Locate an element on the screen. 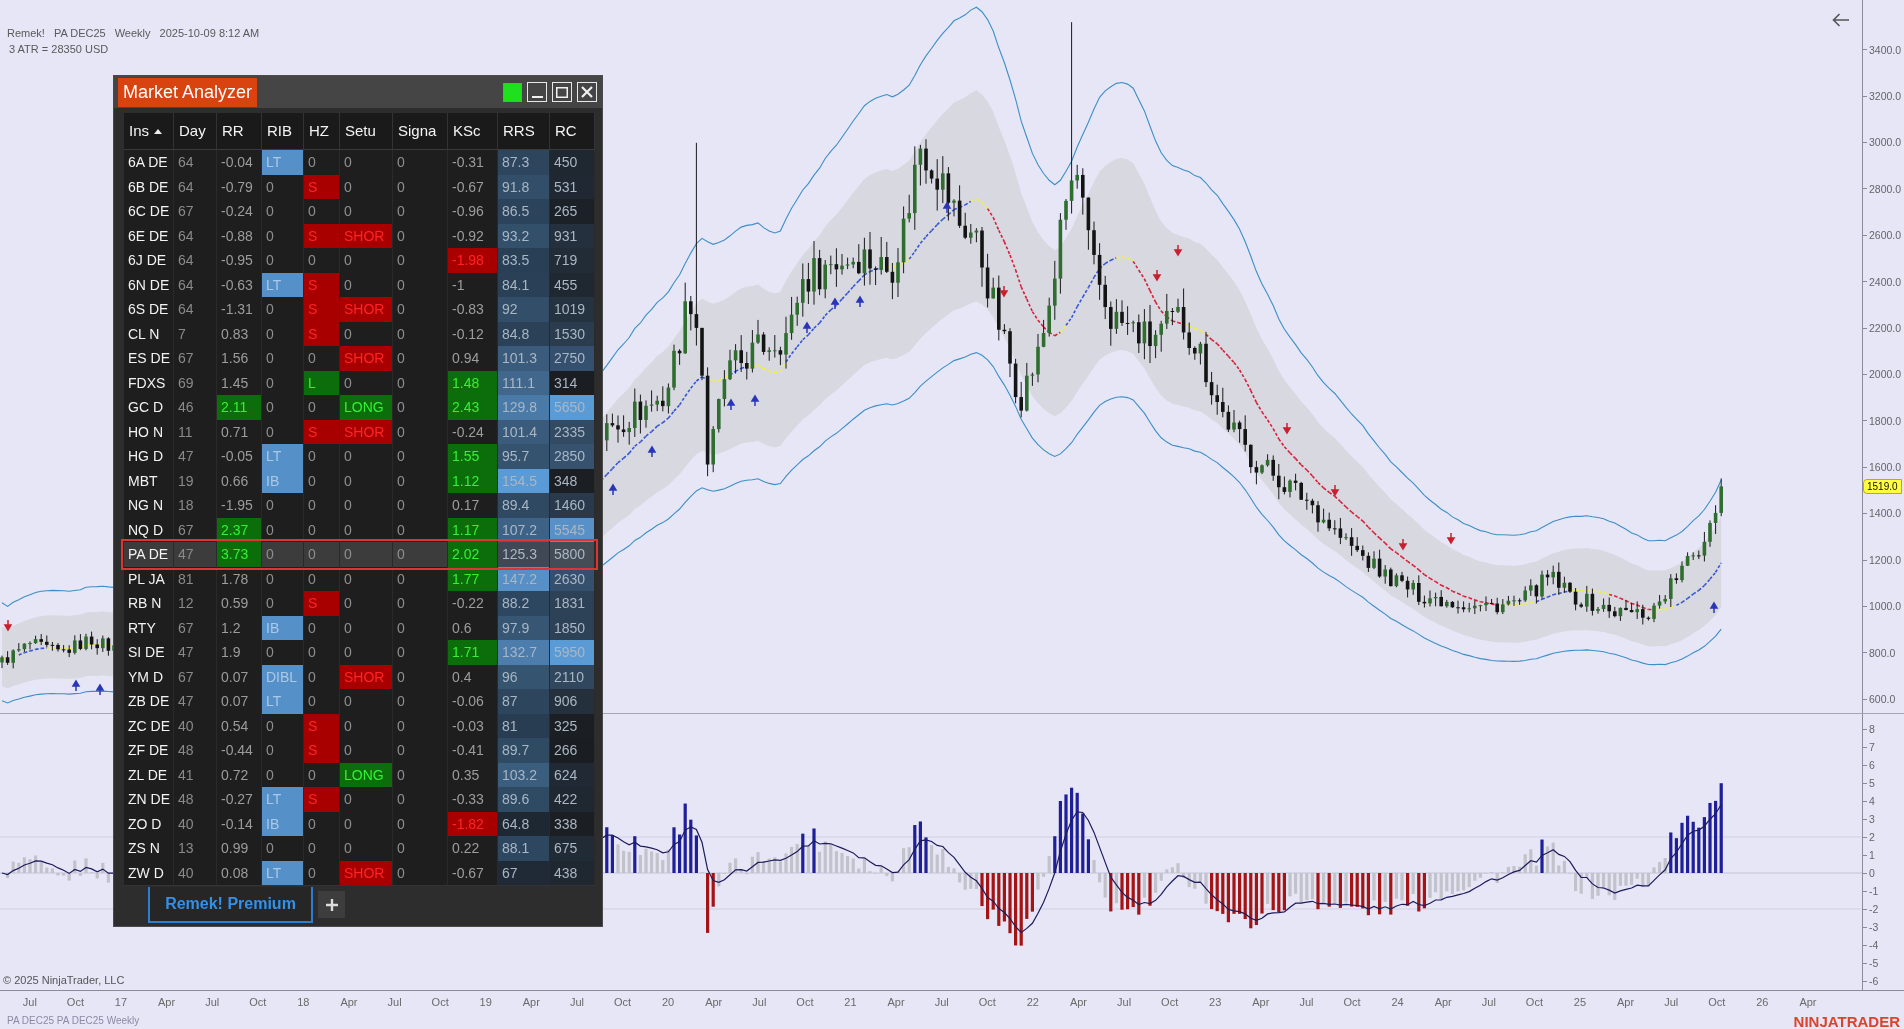  table-cell: 84.8 is located at coordinates (524, 333).